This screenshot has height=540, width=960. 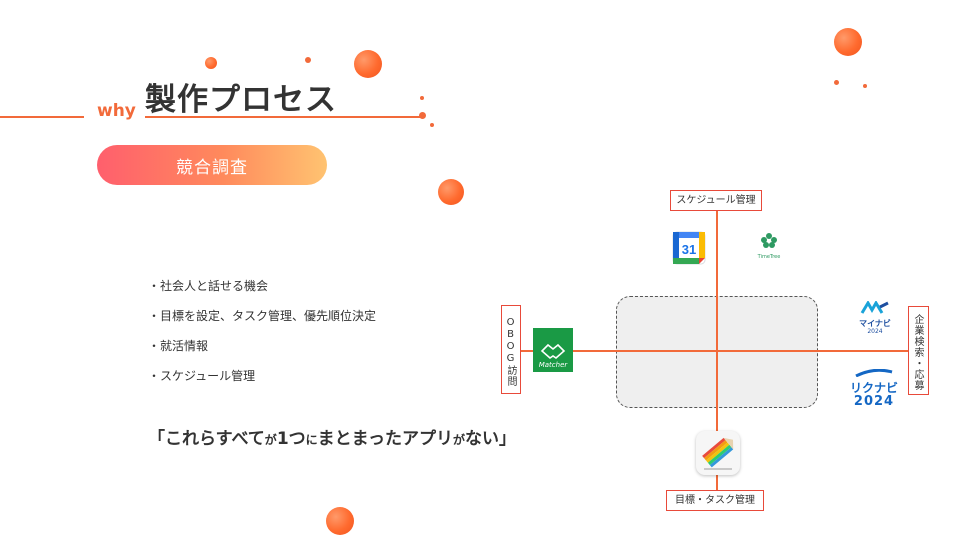 What do you see at coordinates (918, 350) in the screenshot?
I see `axis-label-right: 企業検索・応募` at bounding box center [918, 350].